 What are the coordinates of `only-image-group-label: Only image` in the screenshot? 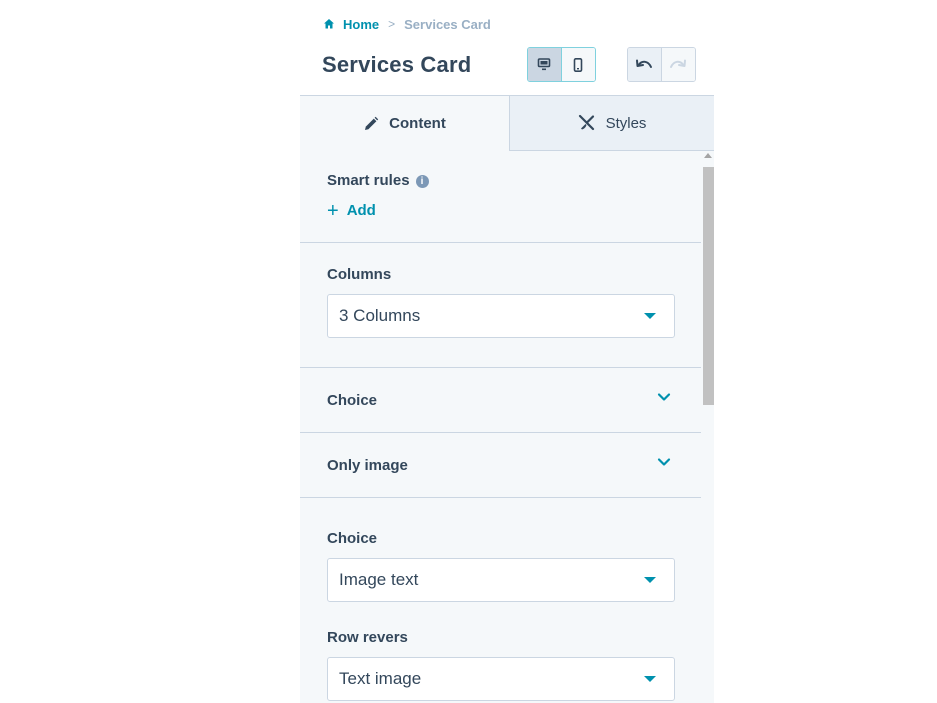 It's located at (367, 465).